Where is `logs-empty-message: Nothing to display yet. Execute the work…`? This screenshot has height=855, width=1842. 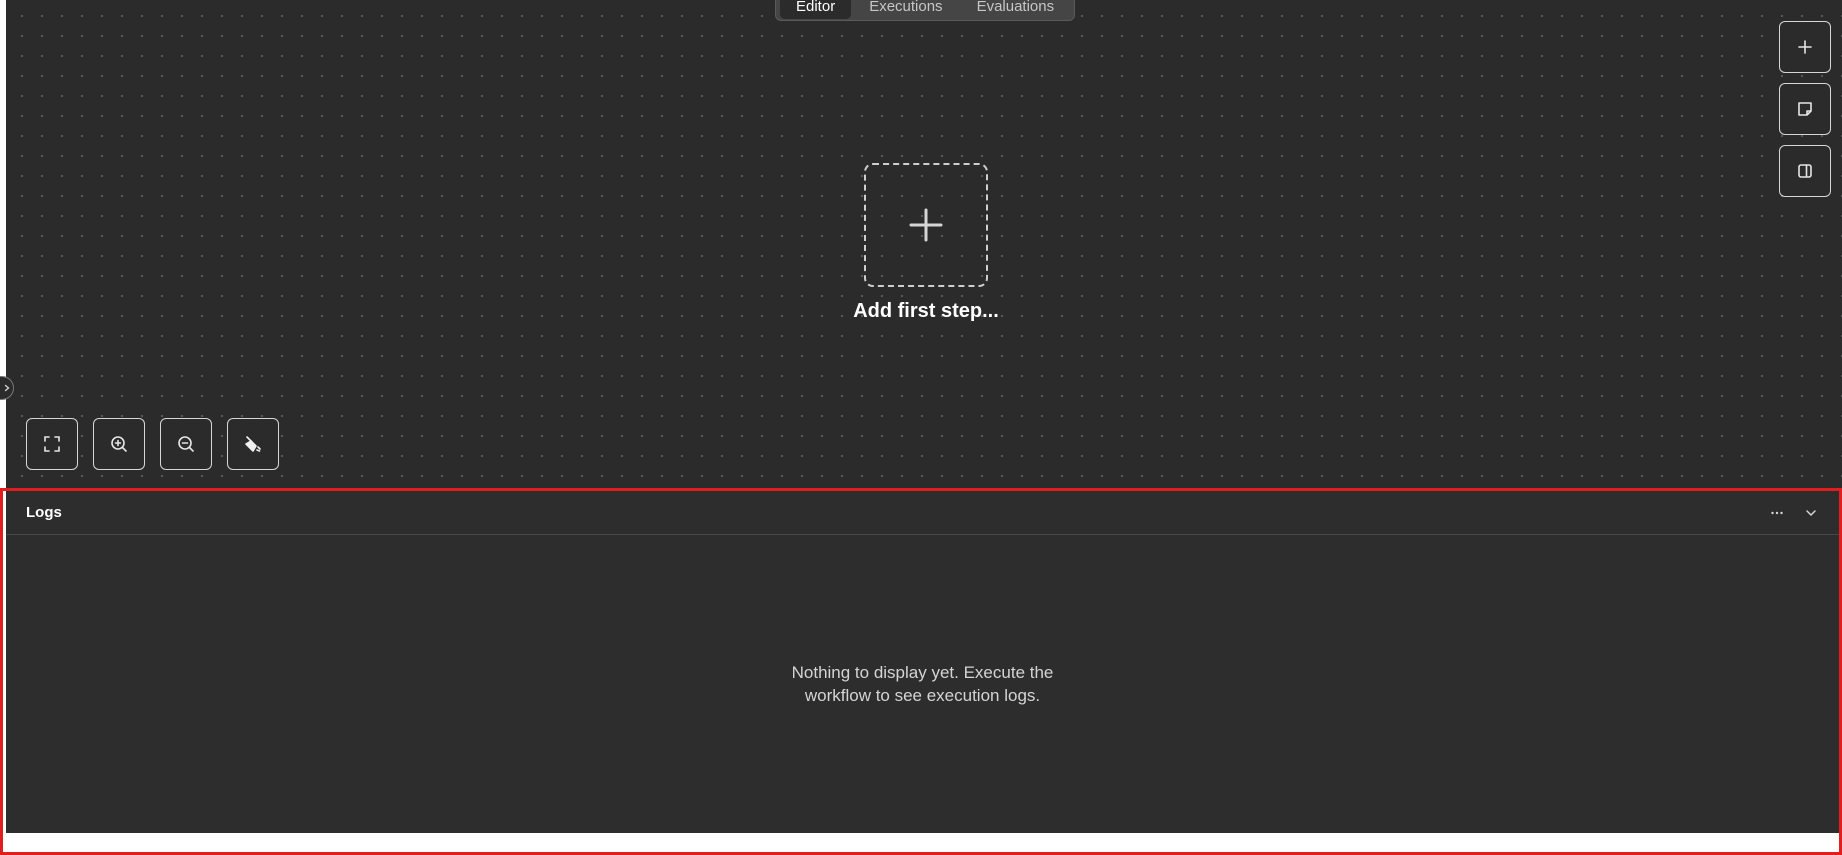
logs-empty-message: Nothing to display yet. Execute the work… is located at coordinates (922, 684).